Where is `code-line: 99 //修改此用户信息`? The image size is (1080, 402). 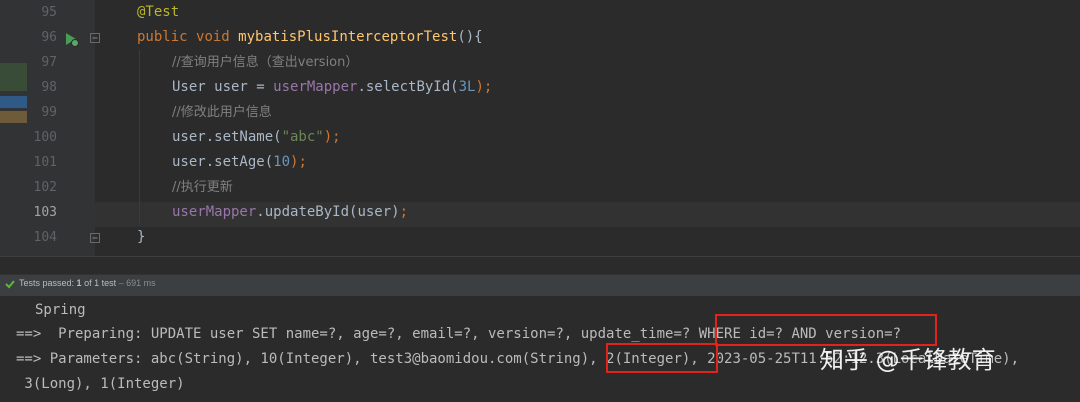
code-line: 99 //修改此用户信息 is located at coordinates (540, 112).